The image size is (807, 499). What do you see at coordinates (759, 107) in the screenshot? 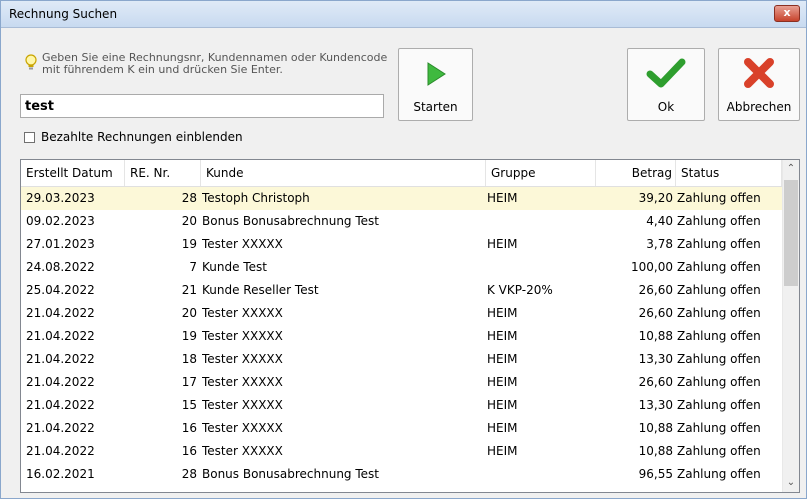
I see `cancel-button-label: Abbrechen` at bounding box center [759, 107].